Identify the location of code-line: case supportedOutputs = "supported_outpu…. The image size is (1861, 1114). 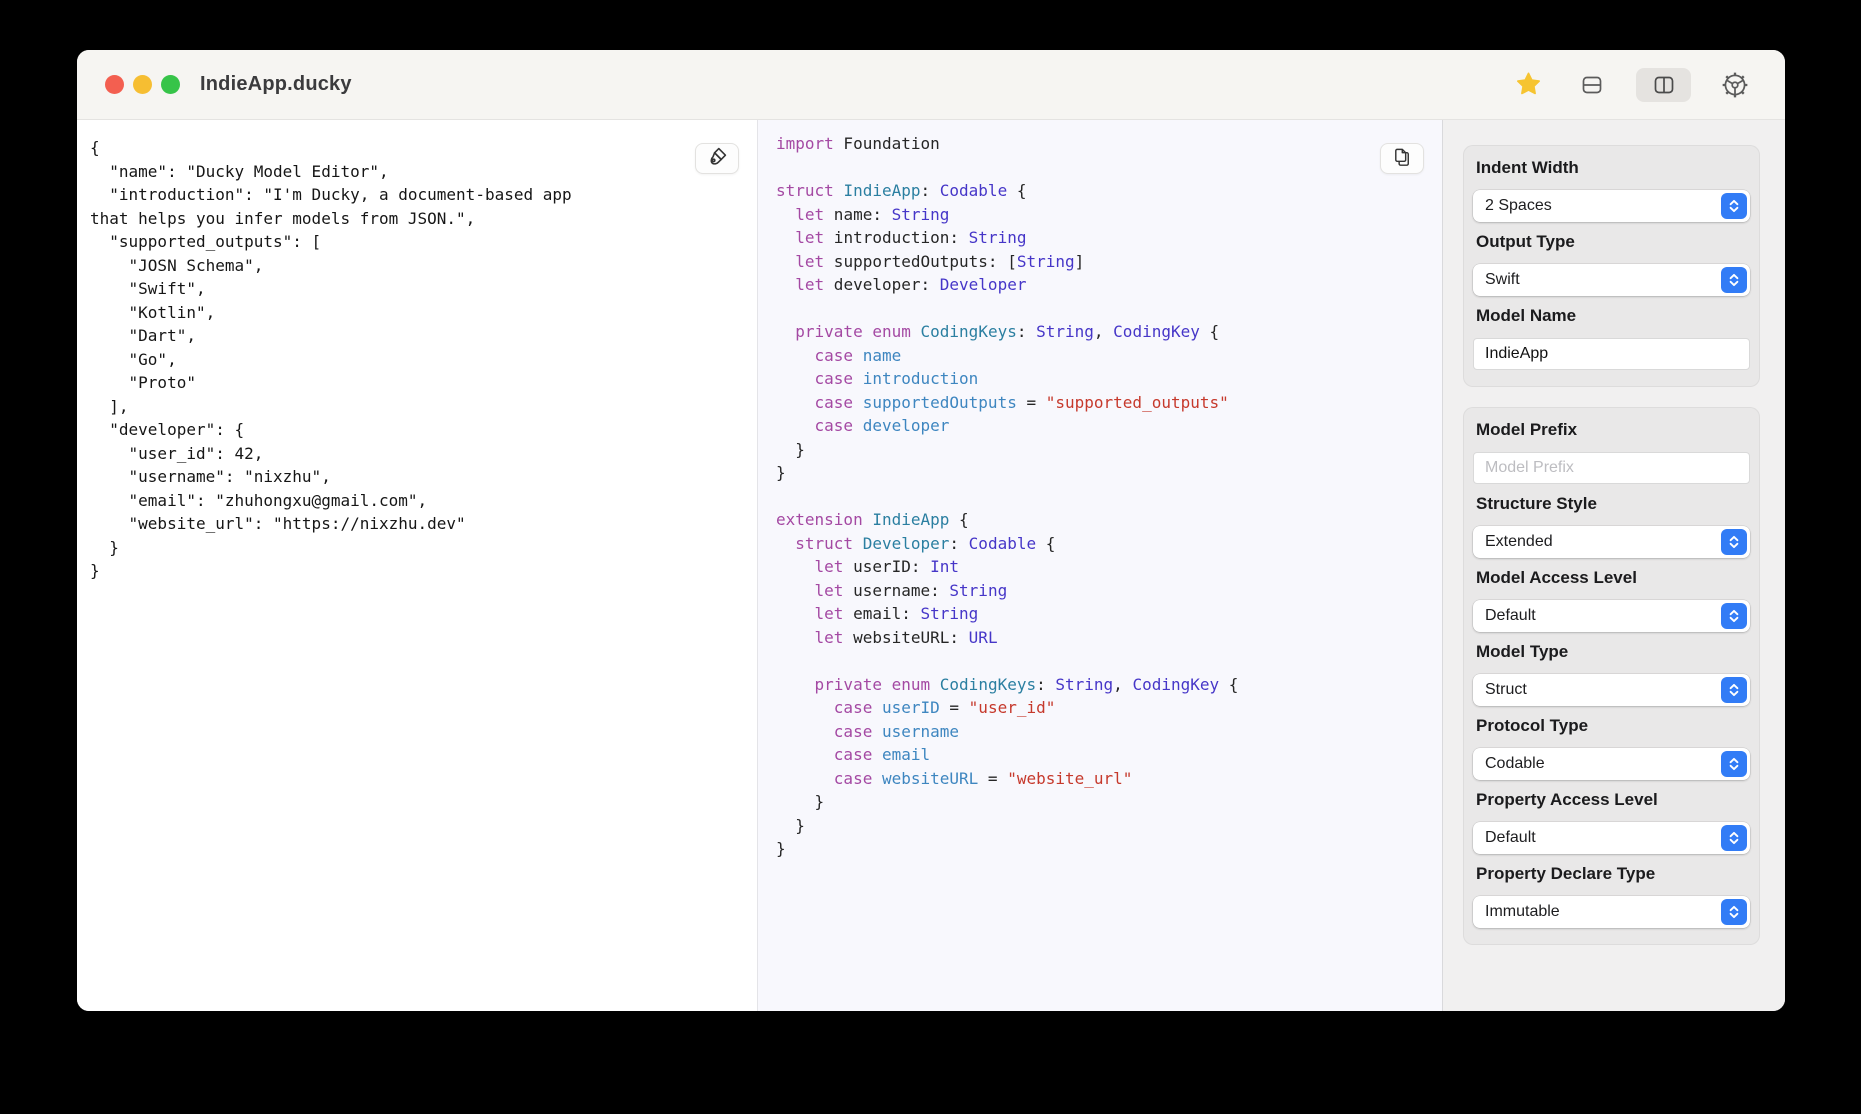
(1109, 403).